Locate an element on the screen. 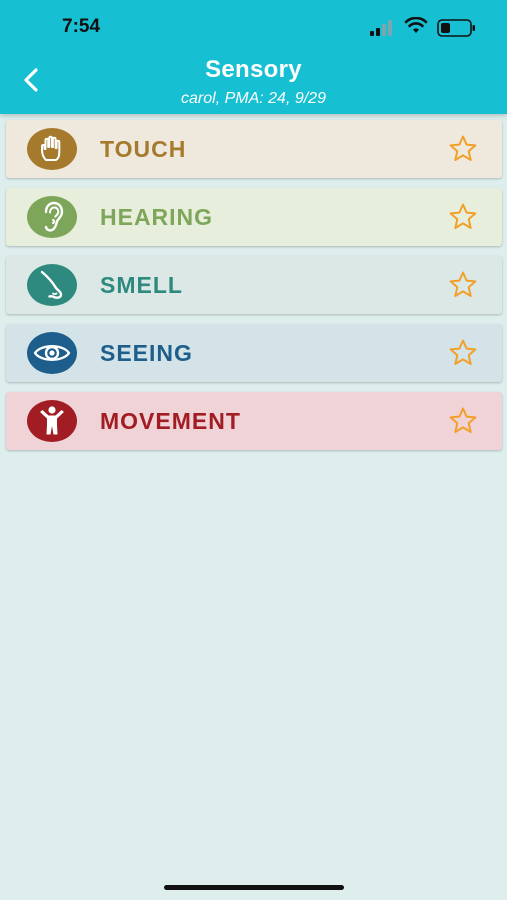  ear-icon is located at coordinates (52, 217).